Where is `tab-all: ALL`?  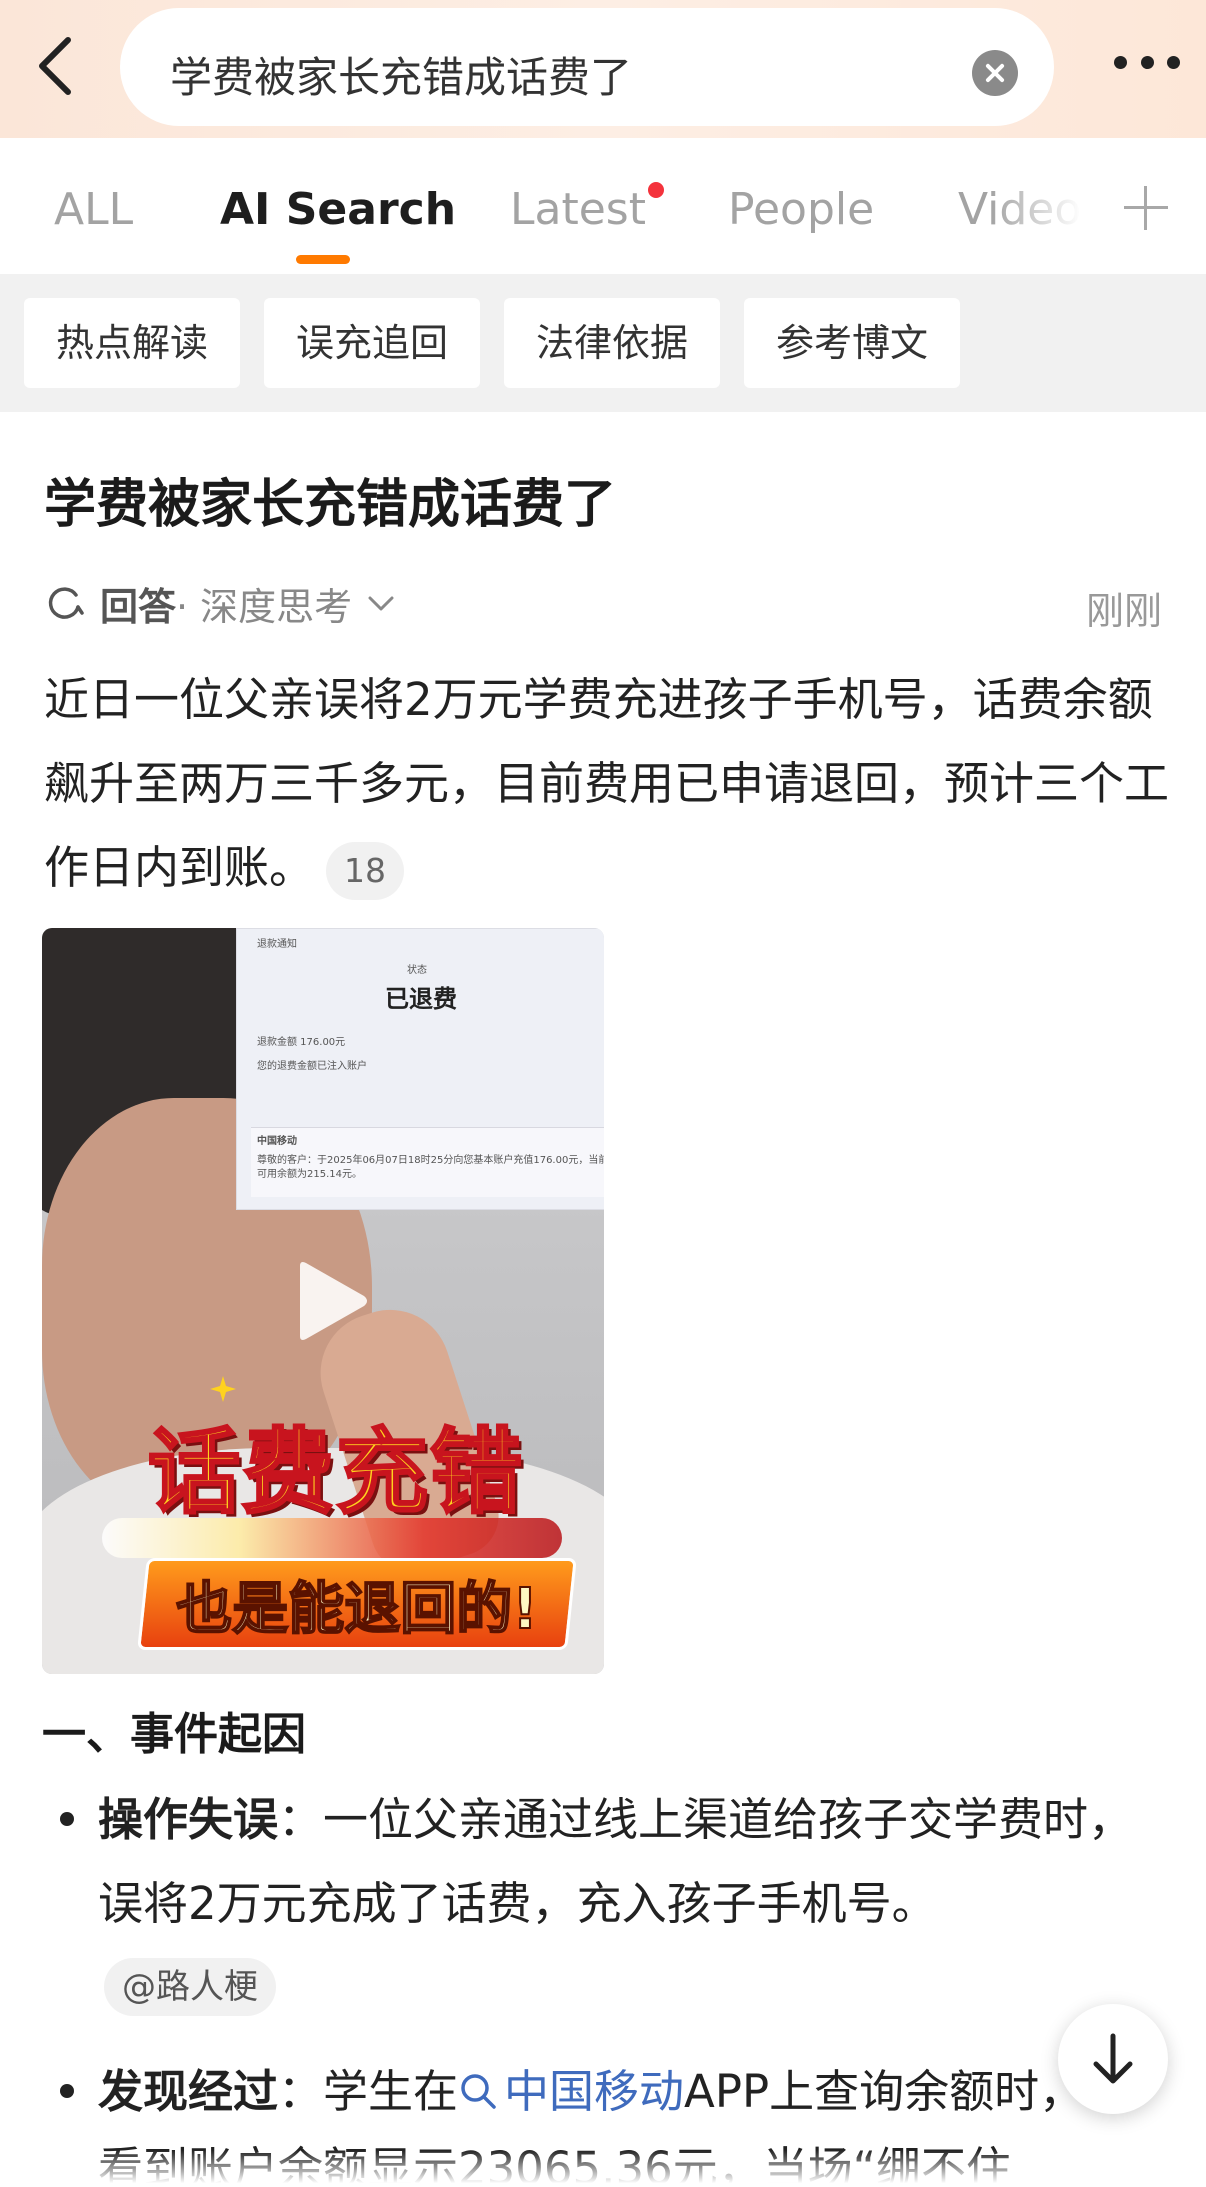 tab-all: ALL is located at coordinates (93, 209).